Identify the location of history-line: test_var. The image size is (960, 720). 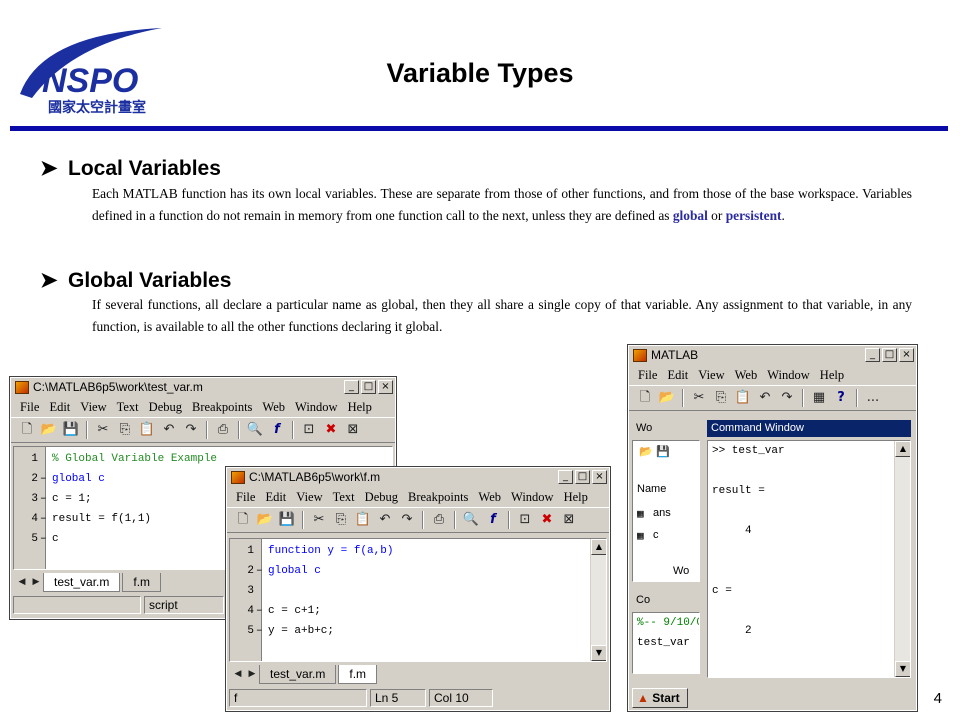
(663, 643).